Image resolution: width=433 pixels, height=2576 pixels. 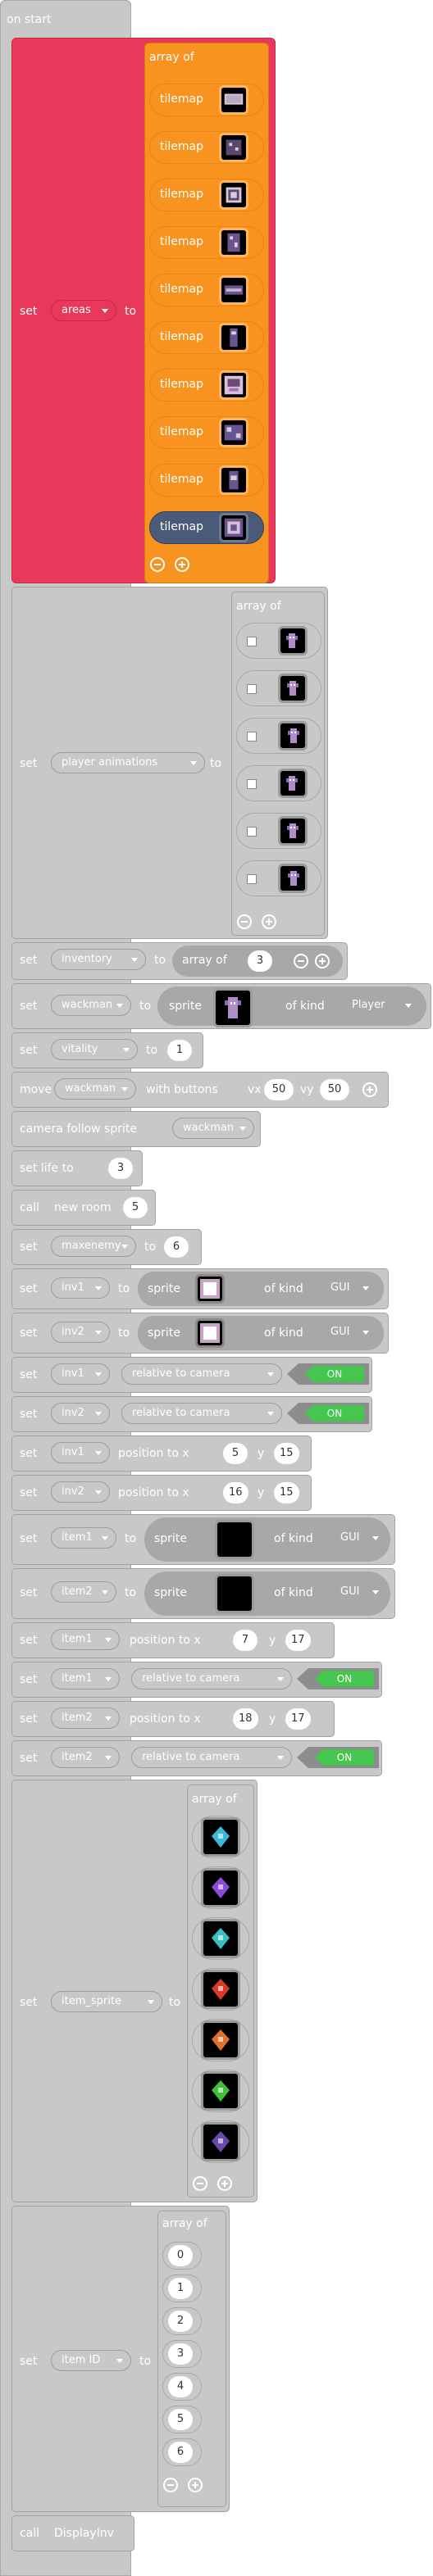 I want to click on item1-relative-dropdown: item1, so click(x=85, y=1679).